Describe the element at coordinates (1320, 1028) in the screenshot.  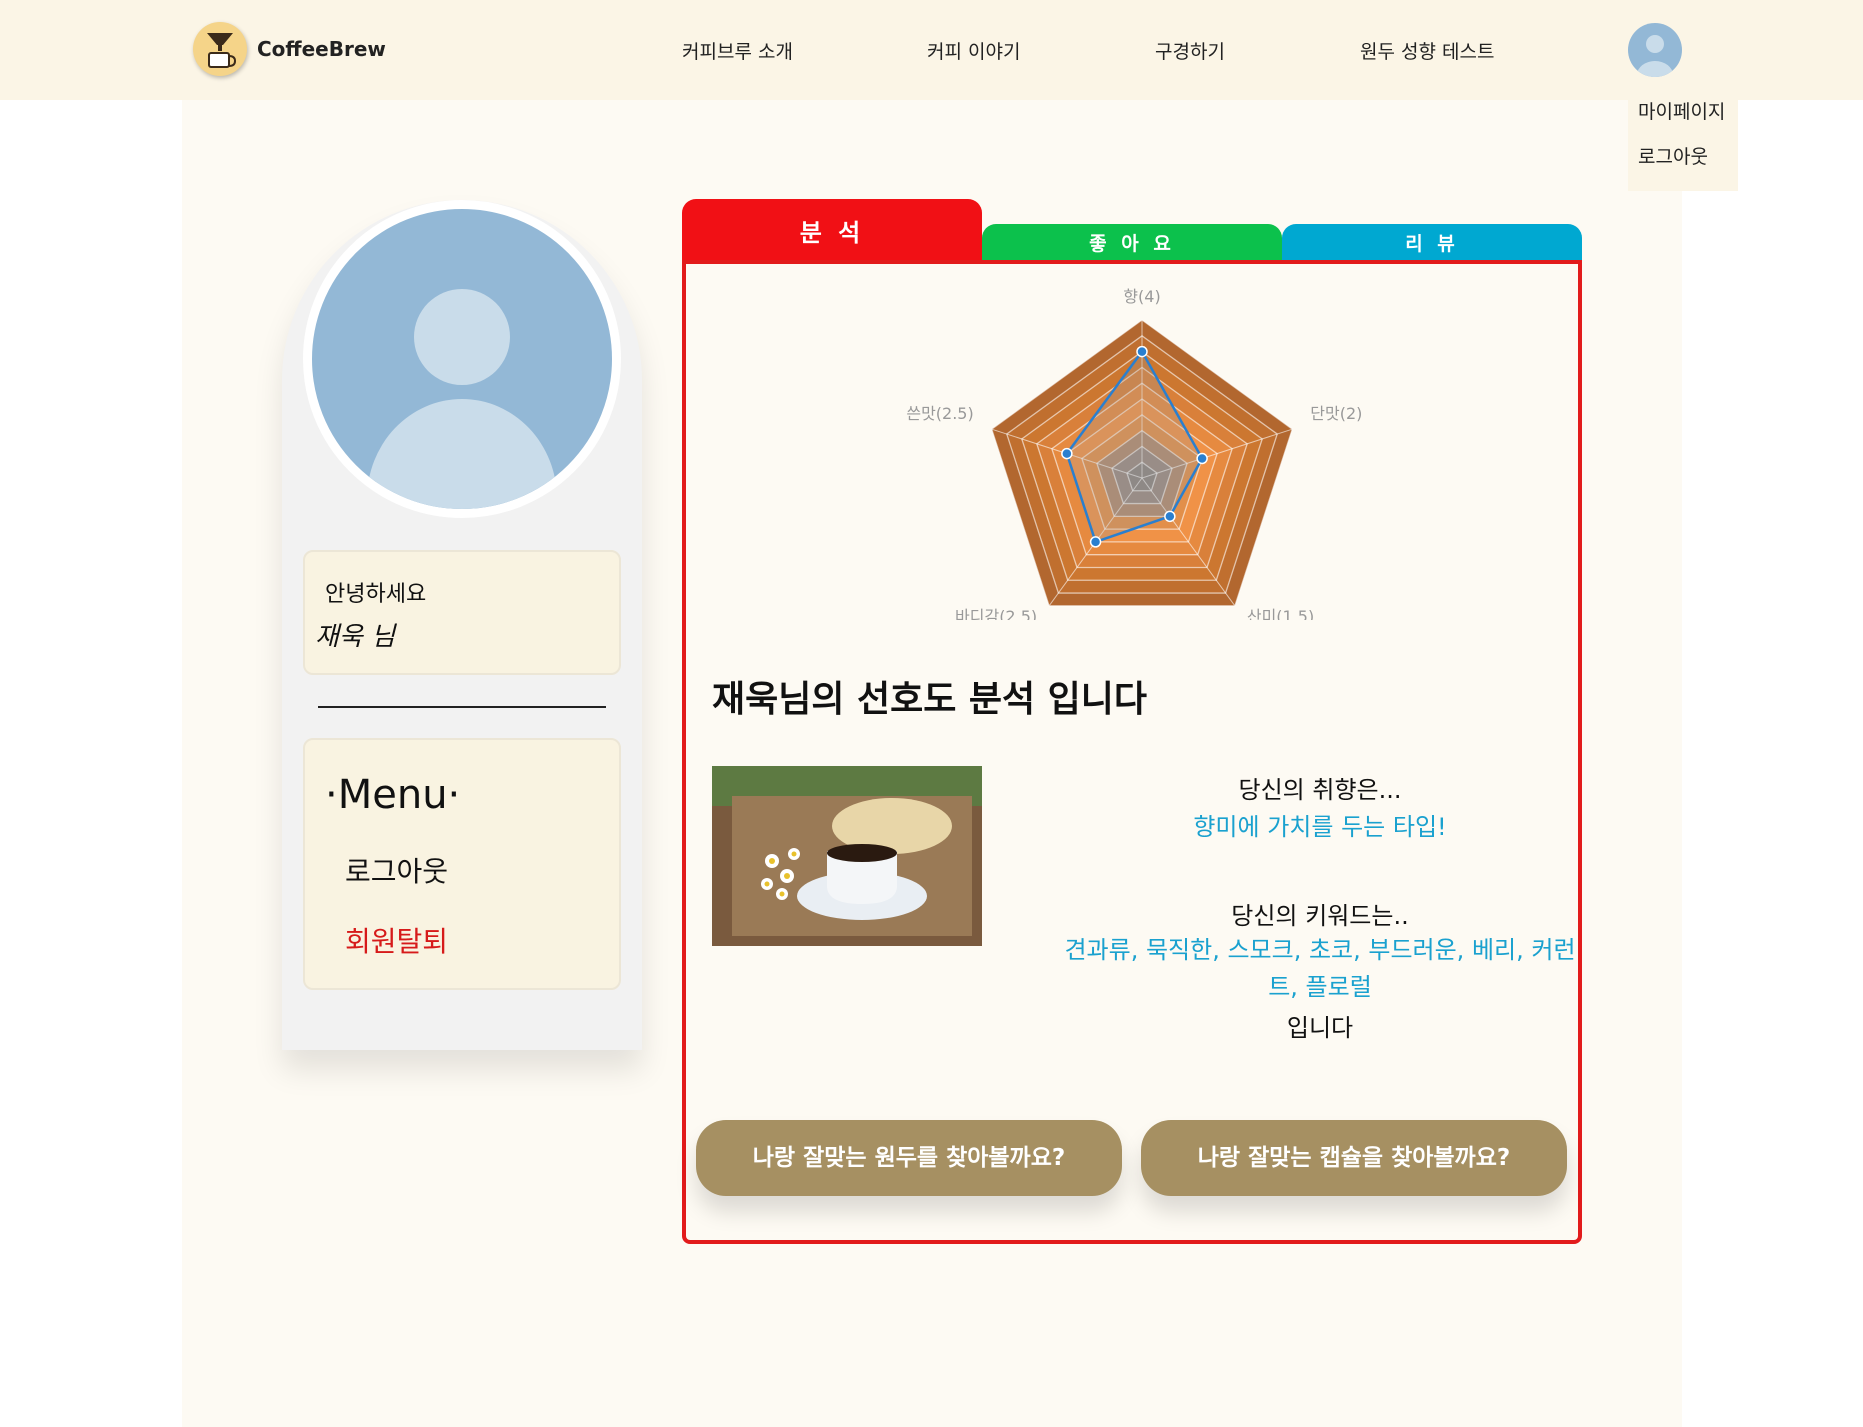
I see `keyword-end-text: 입니다` at that location.